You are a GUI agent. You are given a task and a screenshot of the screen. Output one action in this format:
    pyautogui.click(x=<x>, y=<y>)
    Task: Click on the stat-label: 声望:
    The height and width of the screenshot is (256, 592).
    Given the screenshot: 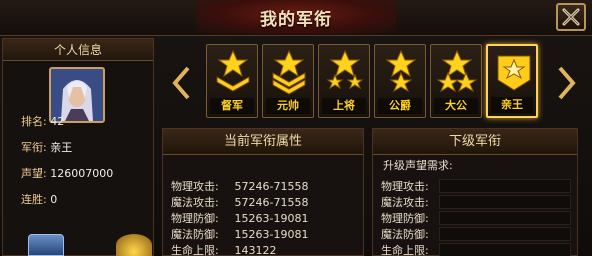 What is the action you would take?
    pyautogui.click(x=34, y=173)
    